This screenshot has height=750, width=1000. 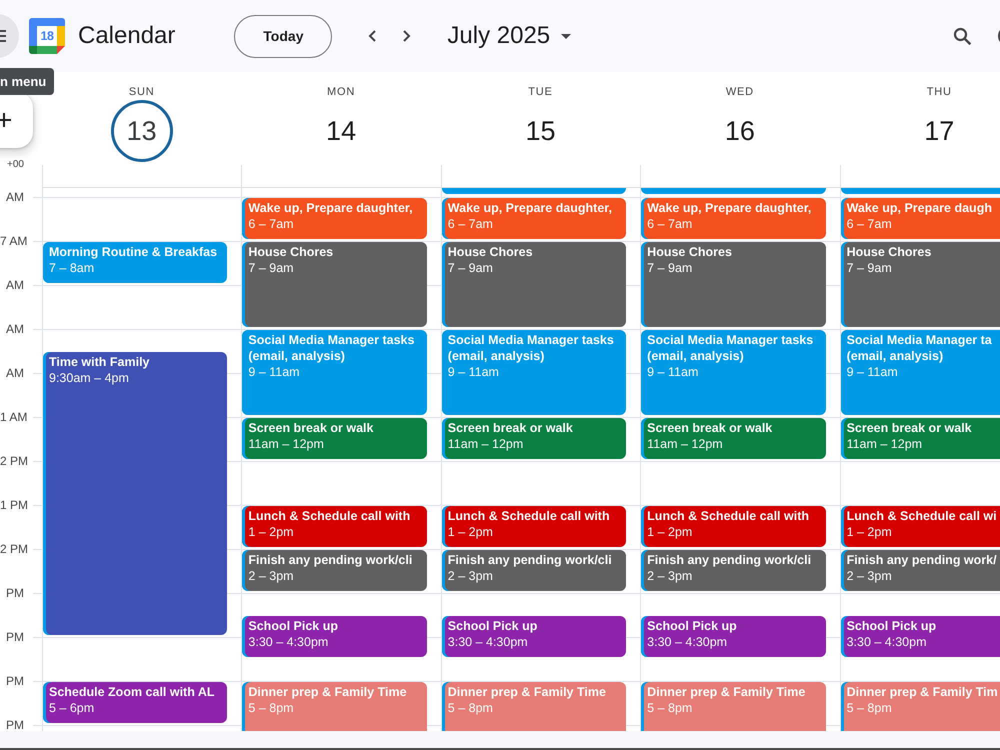 I want to click on event-title: Dinner prep & Family Tim, so click(x=922, y=692).